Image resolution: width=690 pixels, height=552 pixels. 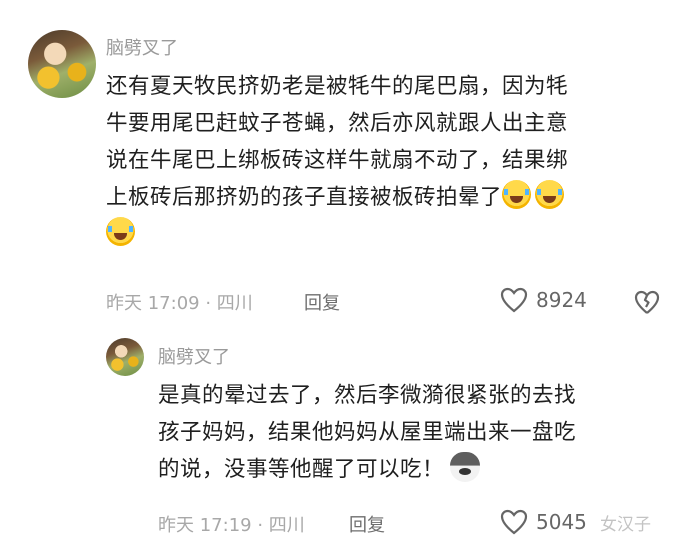 I want to click on broken-heart-icon, so click(x=647, y=302).